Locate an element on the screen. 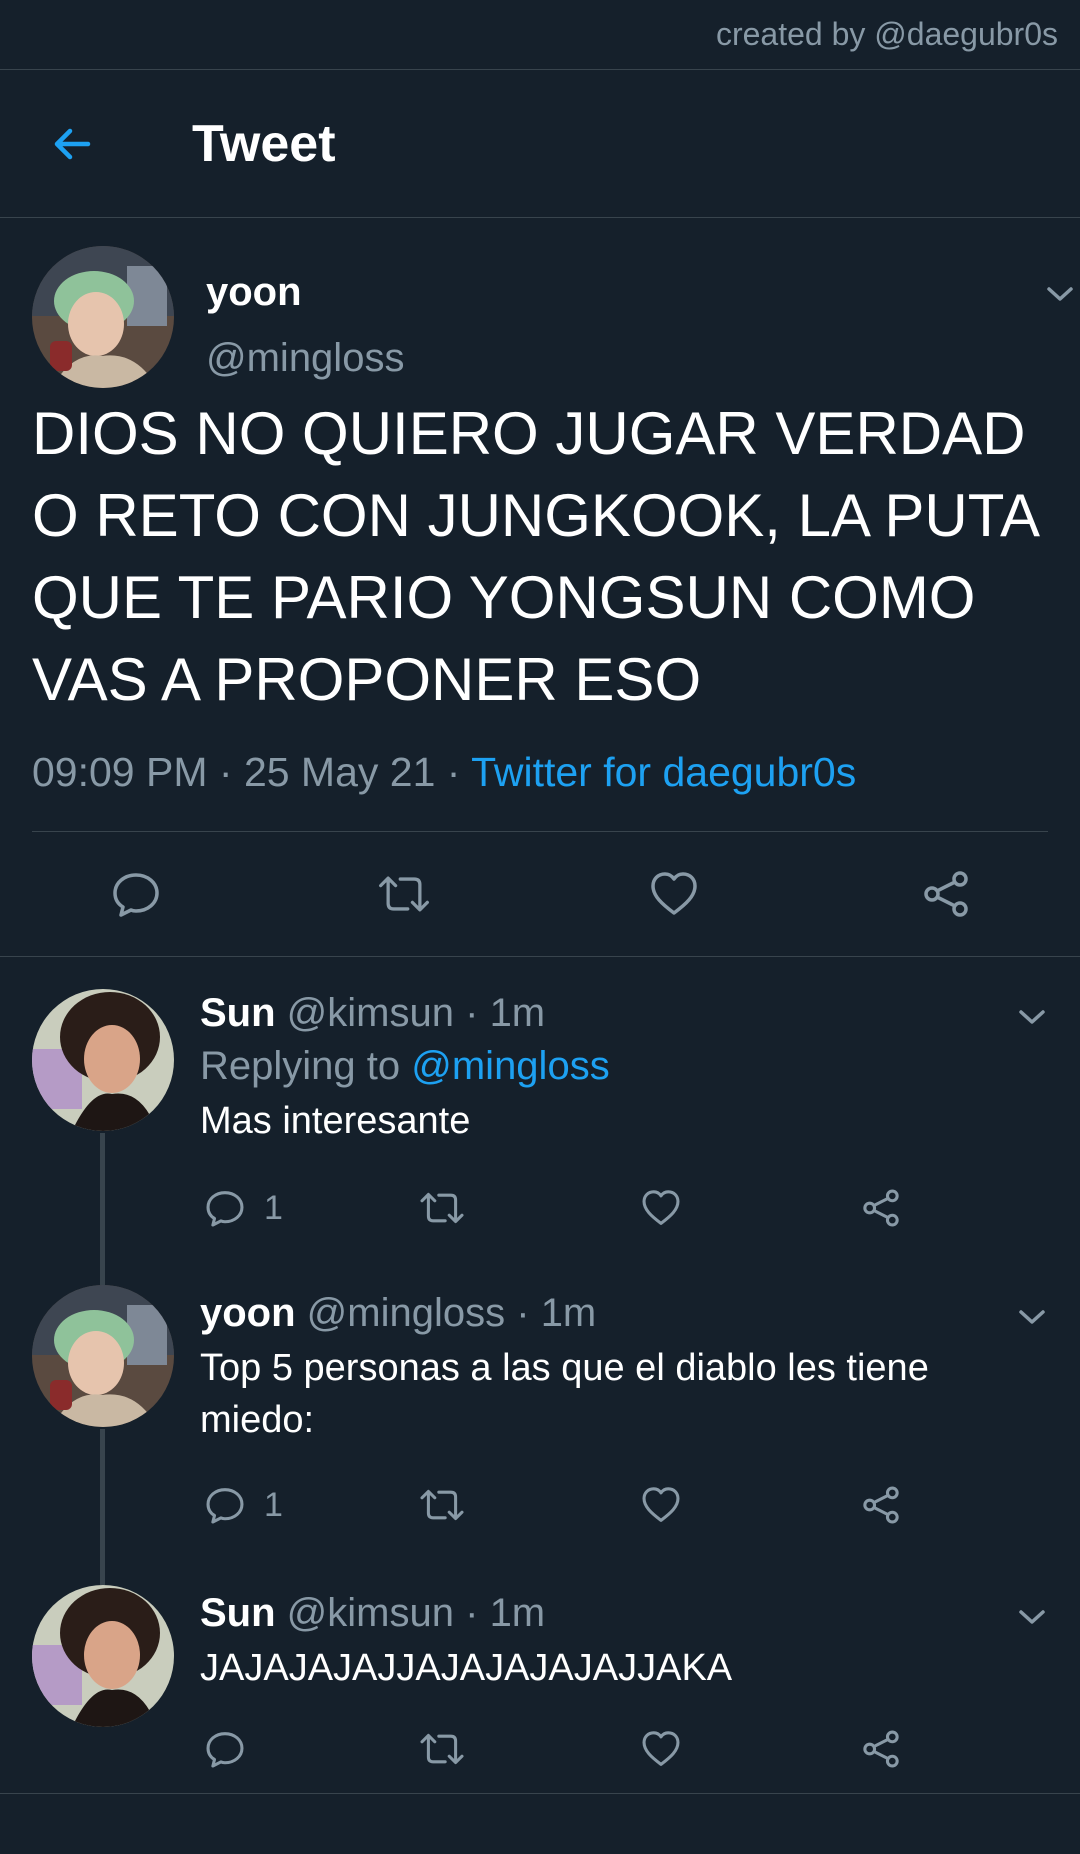 The width and height of the screenshot is (1080, 1854). reply-text: JAJAJAJAJJAJAJAJAJAJJAKA is located at coordinates (466, 1668).